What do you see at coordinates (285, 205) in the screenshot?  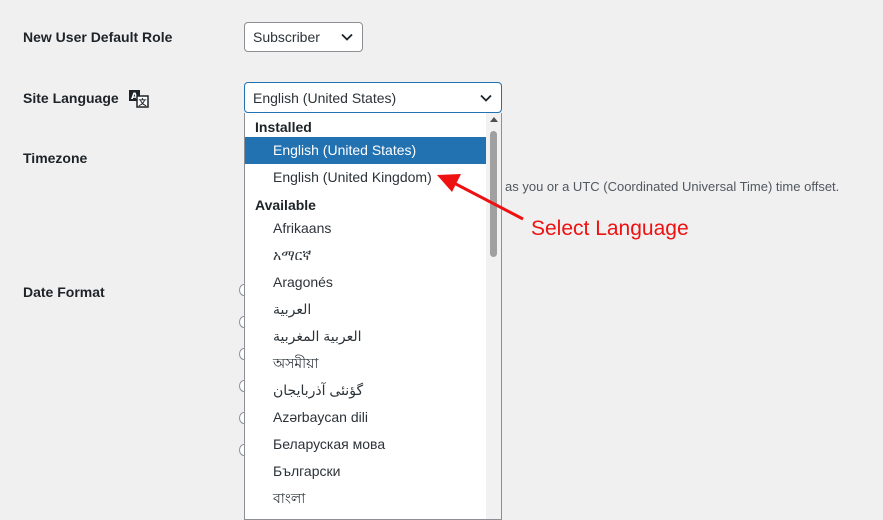 I see `available-group-label: Available` at bounding box center [285, 205].